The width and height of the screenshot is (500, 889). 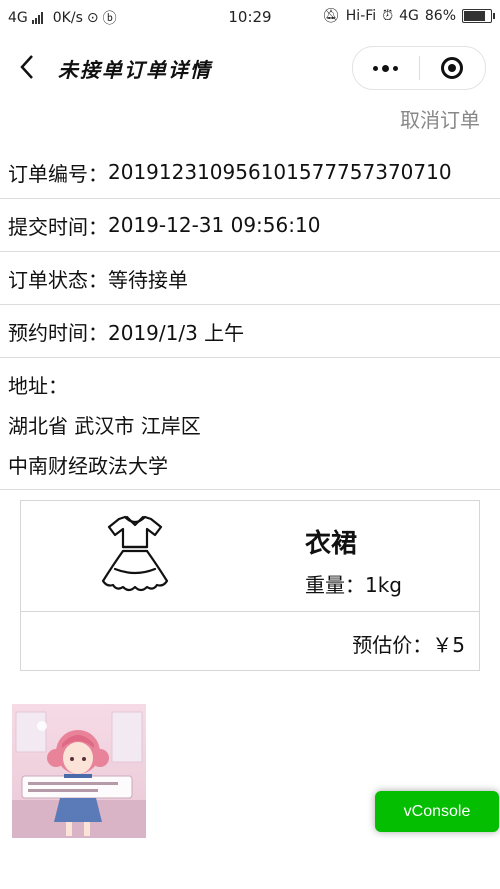 I want to click on wifi-label: Hi-Fi, so click(x=361, y=16).